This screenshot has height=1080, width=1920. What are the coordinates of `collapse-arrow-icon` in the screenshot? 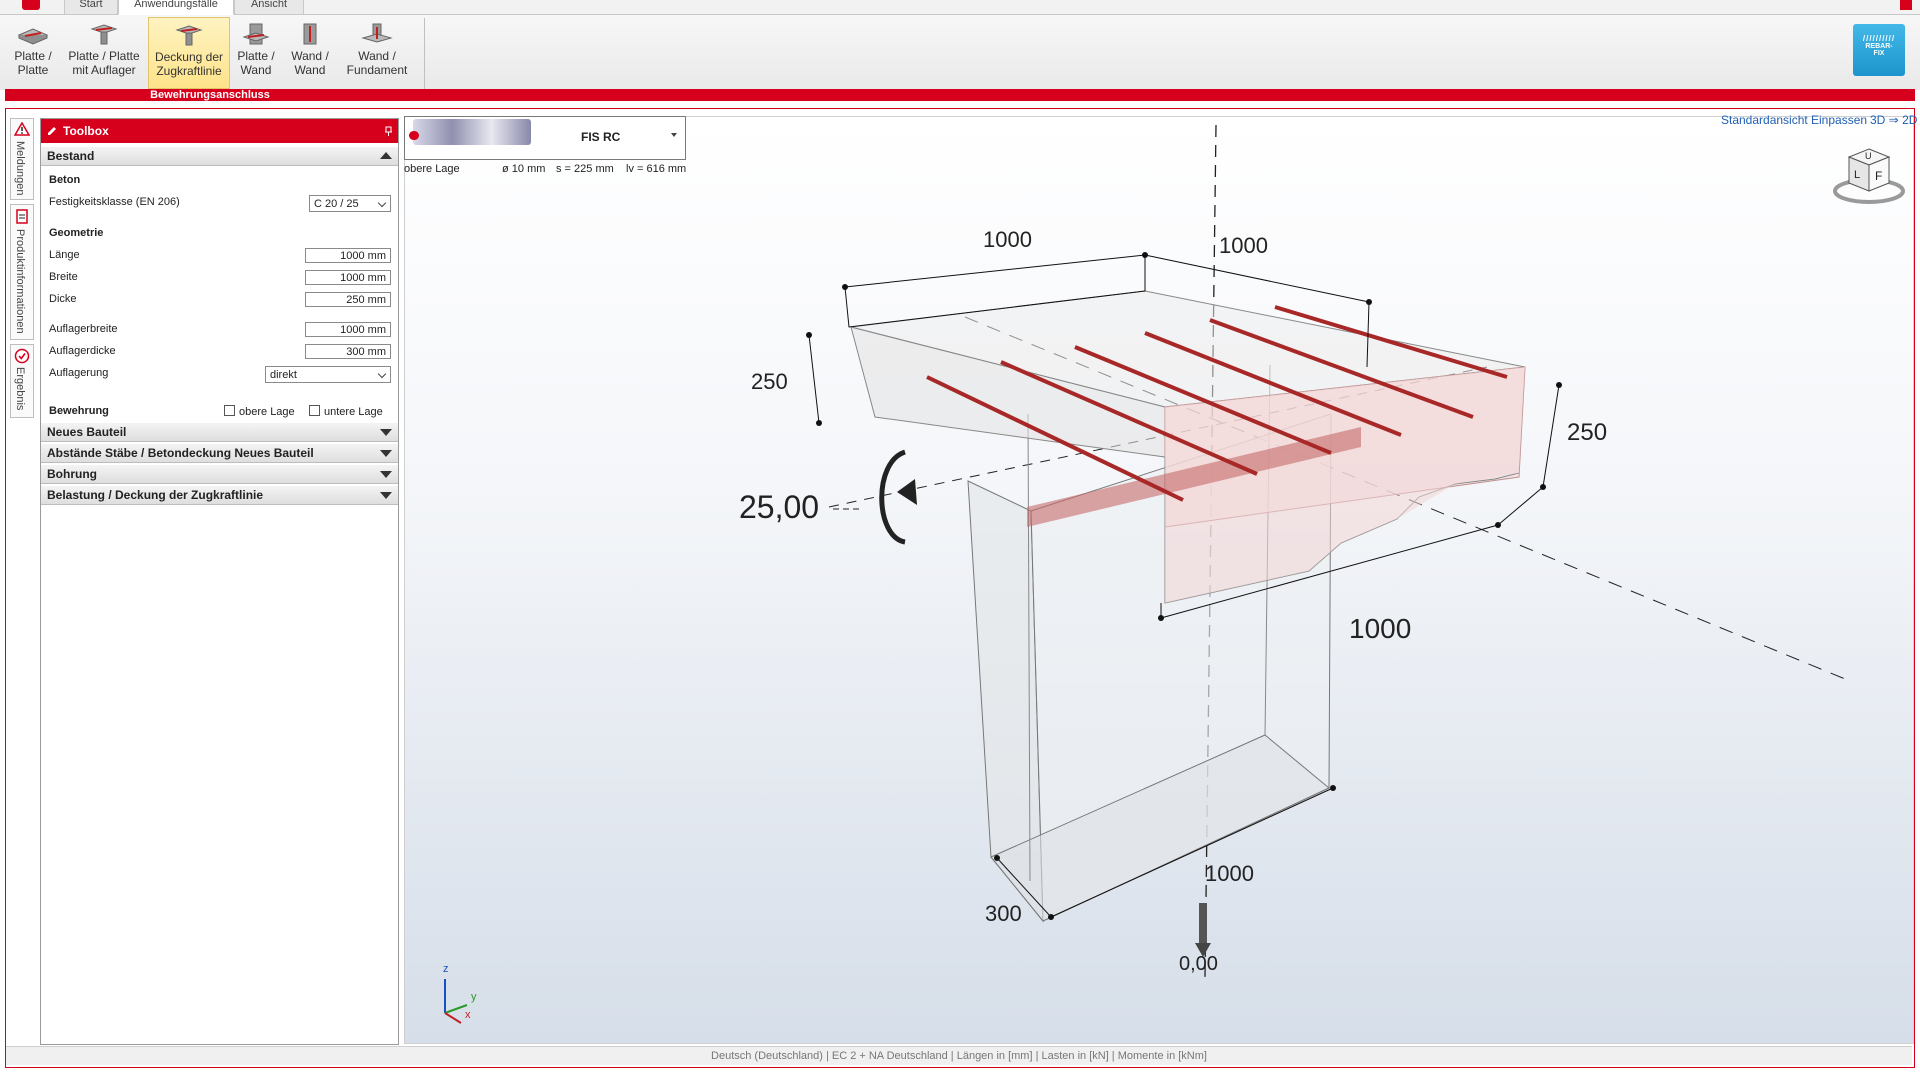 It's located at (386, 155).